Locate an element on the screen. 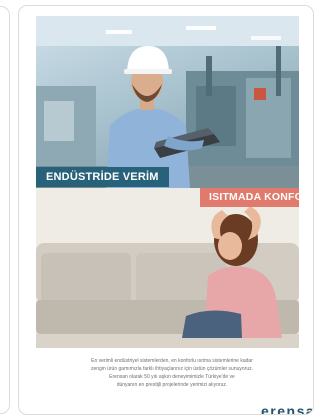 The height and width of the screenshot is (418, 320). previous-card-edge is located at coordinates (5, 210).